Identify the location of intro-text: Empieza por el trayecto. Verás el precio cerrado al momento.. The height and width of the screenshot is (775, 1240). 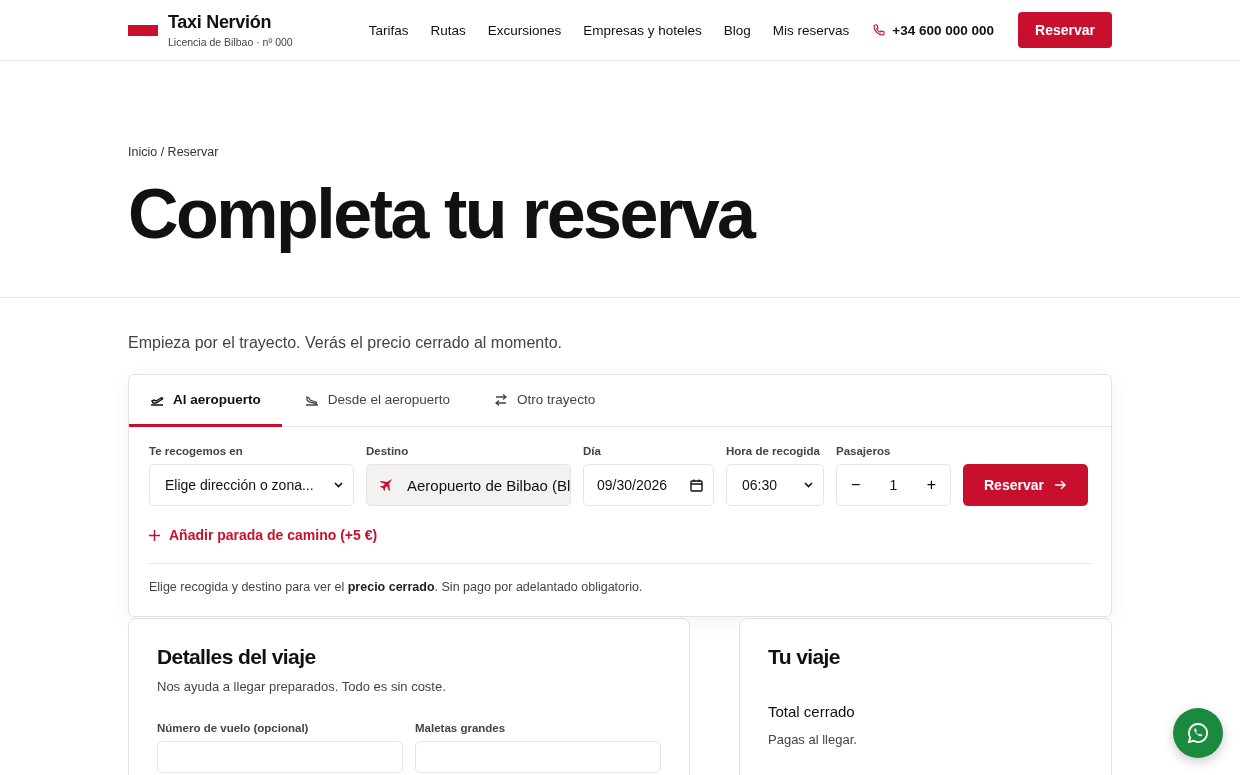
(345, 343).